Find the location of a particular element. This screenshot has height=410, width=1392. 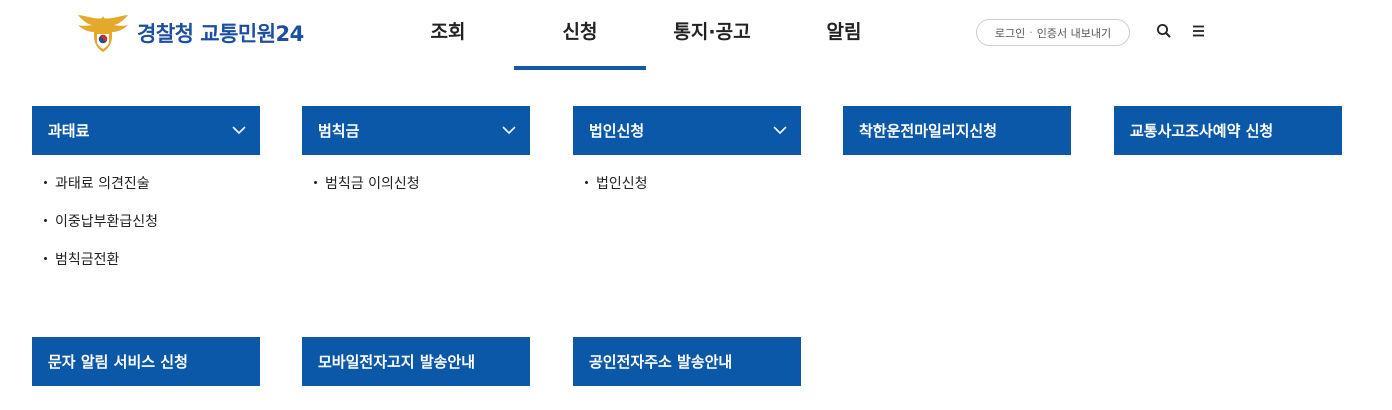

card-title: 모바일전자고지 발송안내 is located at coordinates (397, 362).